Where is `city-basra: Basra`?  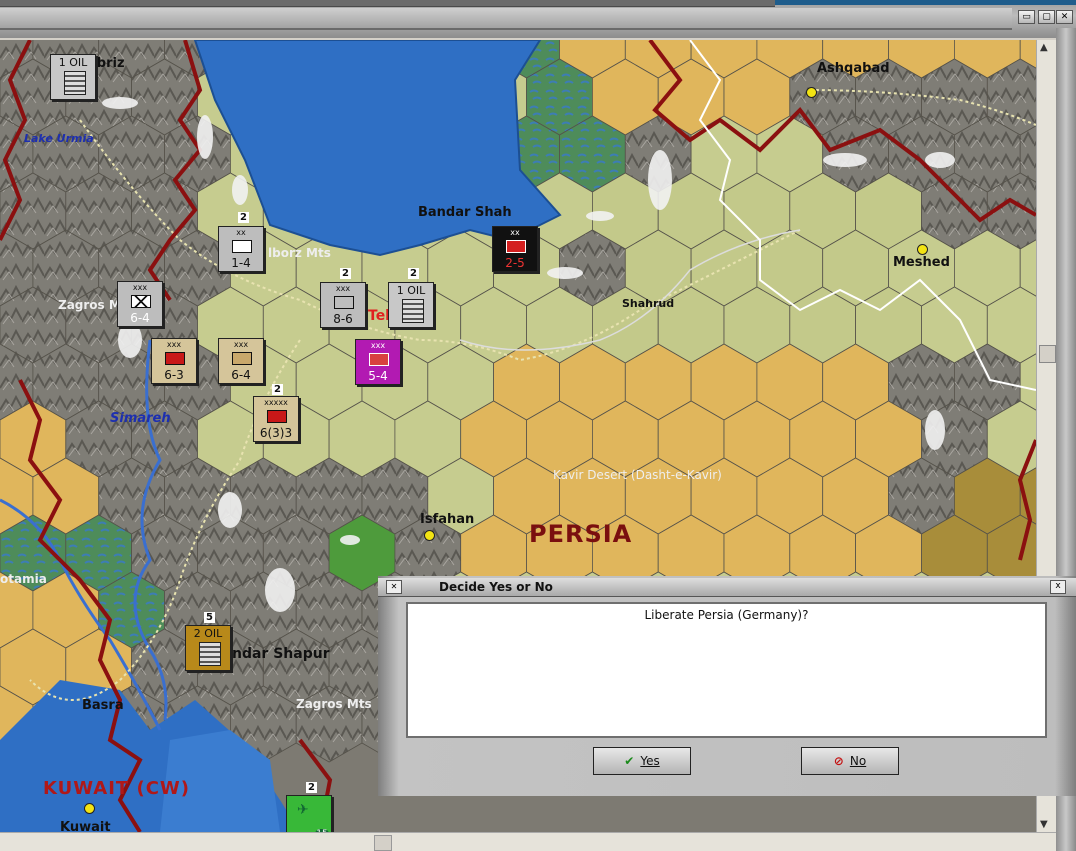
city-basra: Basra is located at coordinates (103, 705).